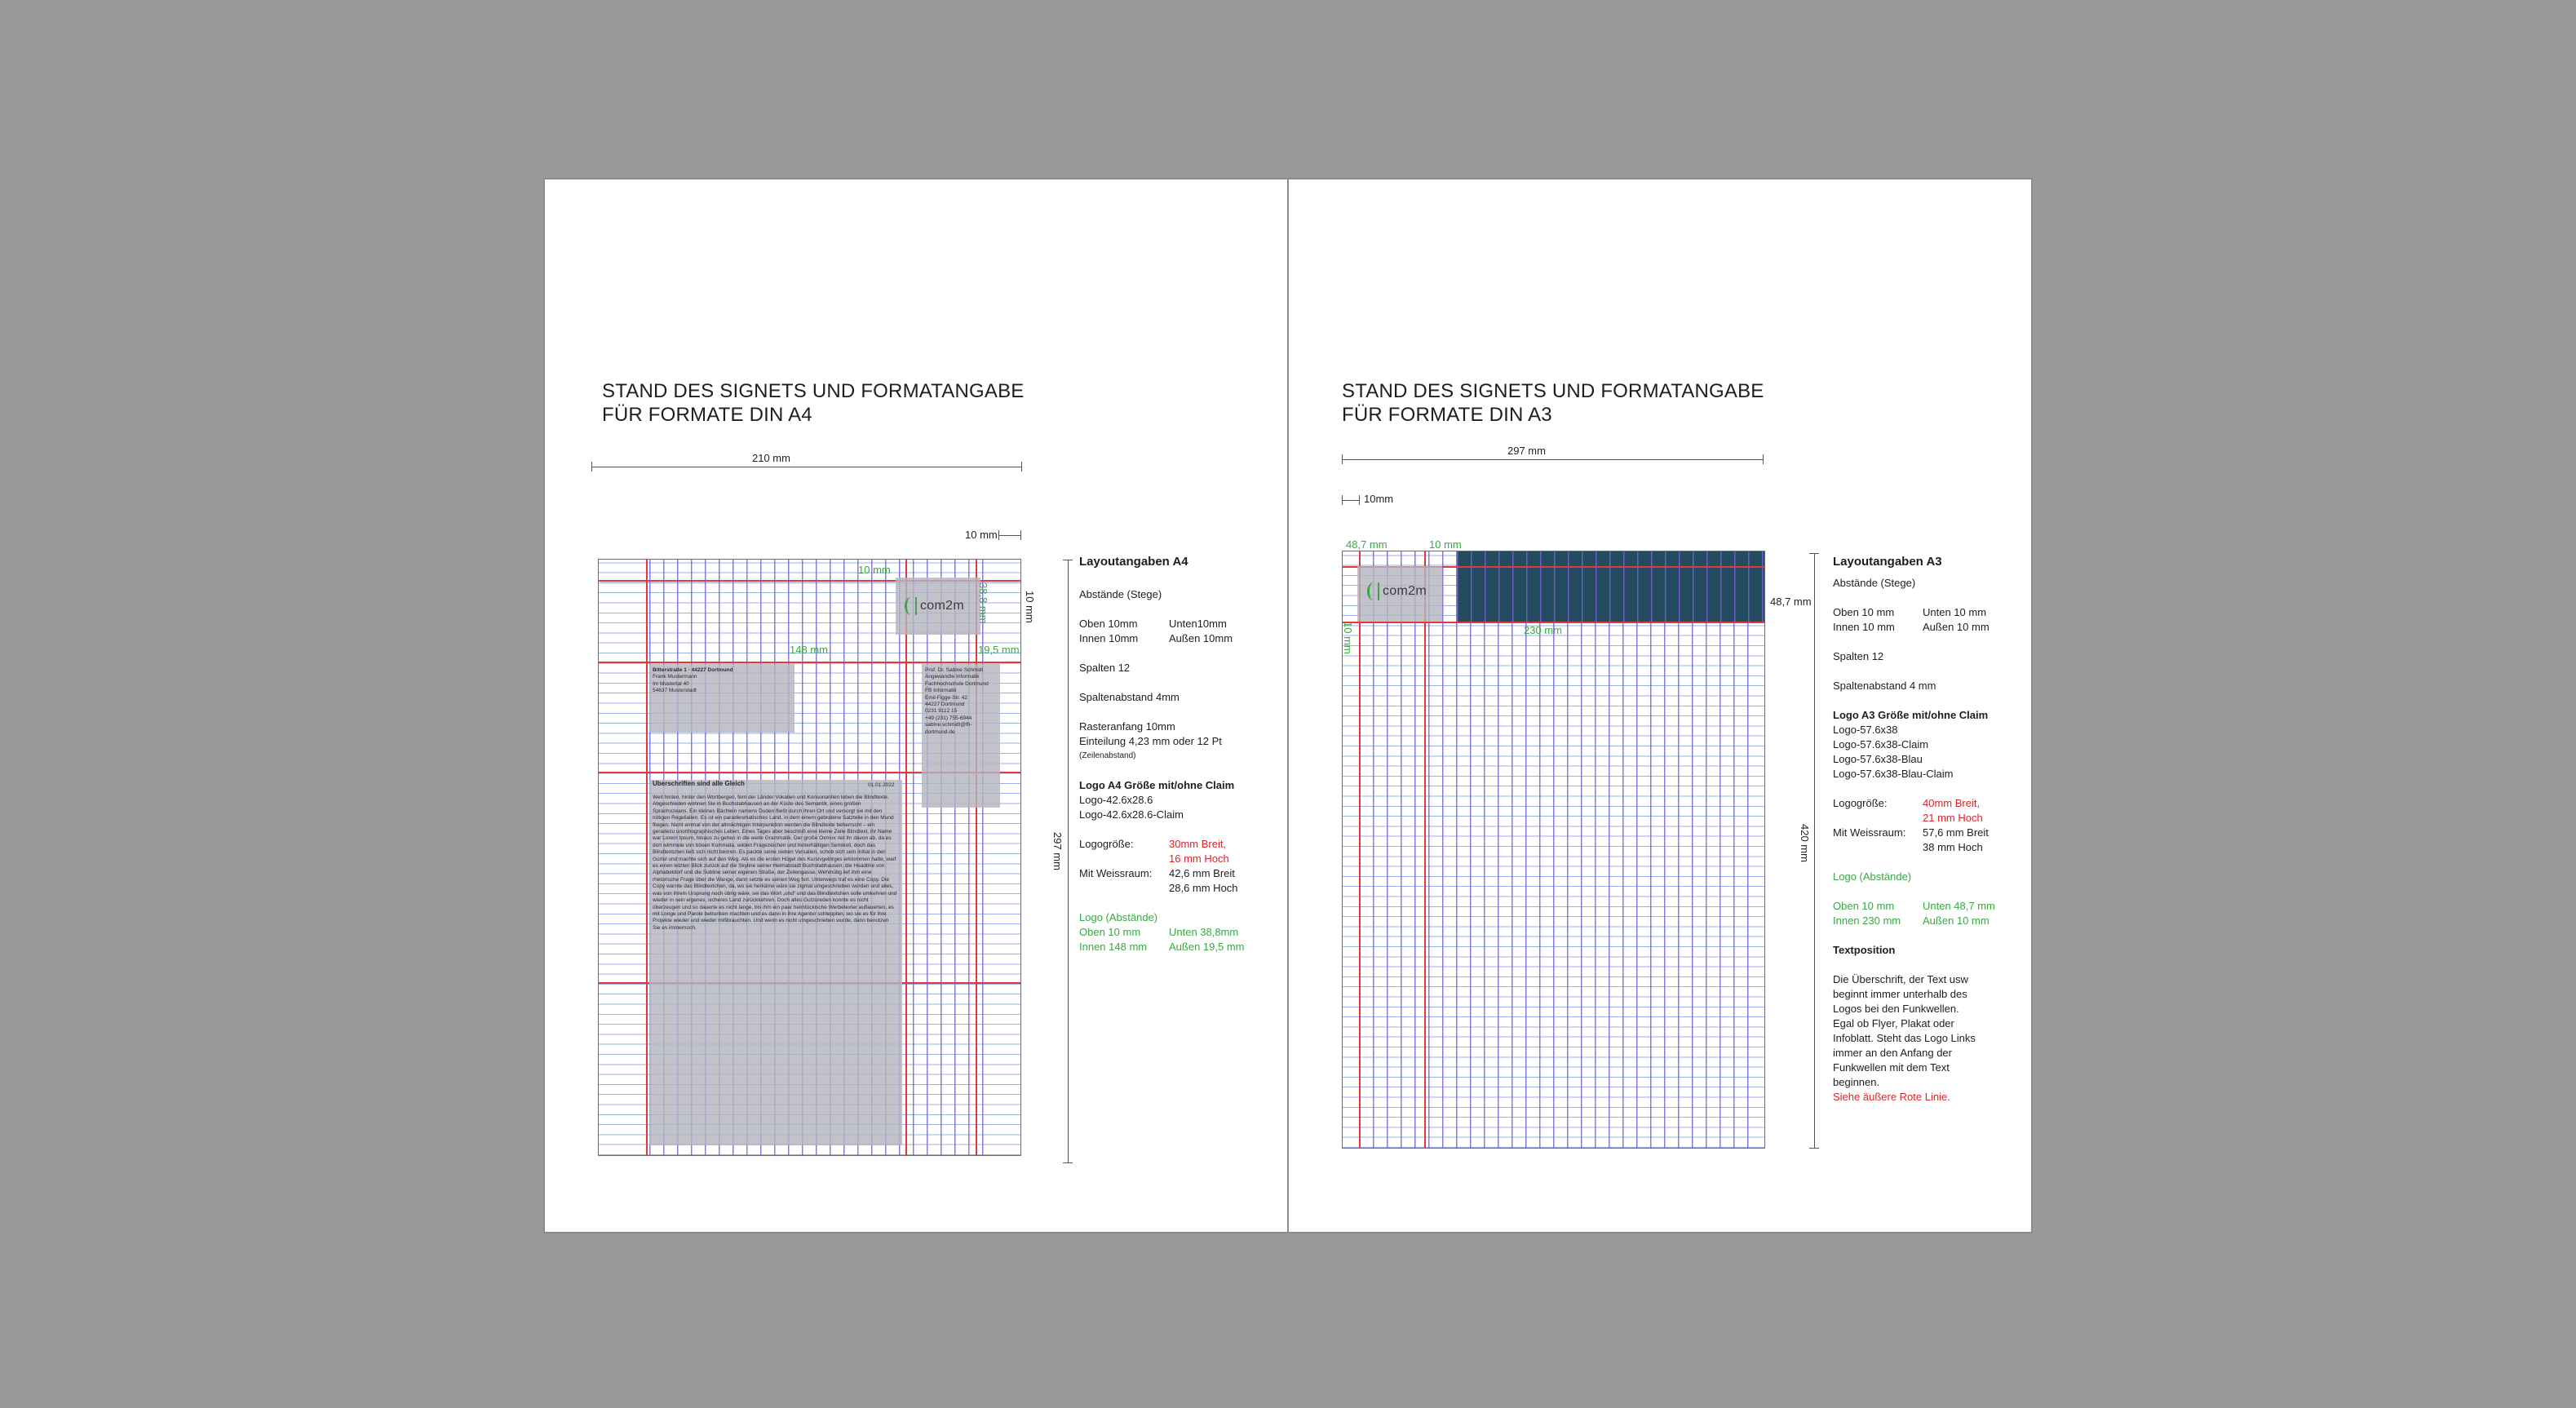 Image resolution: width=2576 pixels, height=1408 pixels. I want to click on left-margin-label: 10 mm, so click(1348, 638).